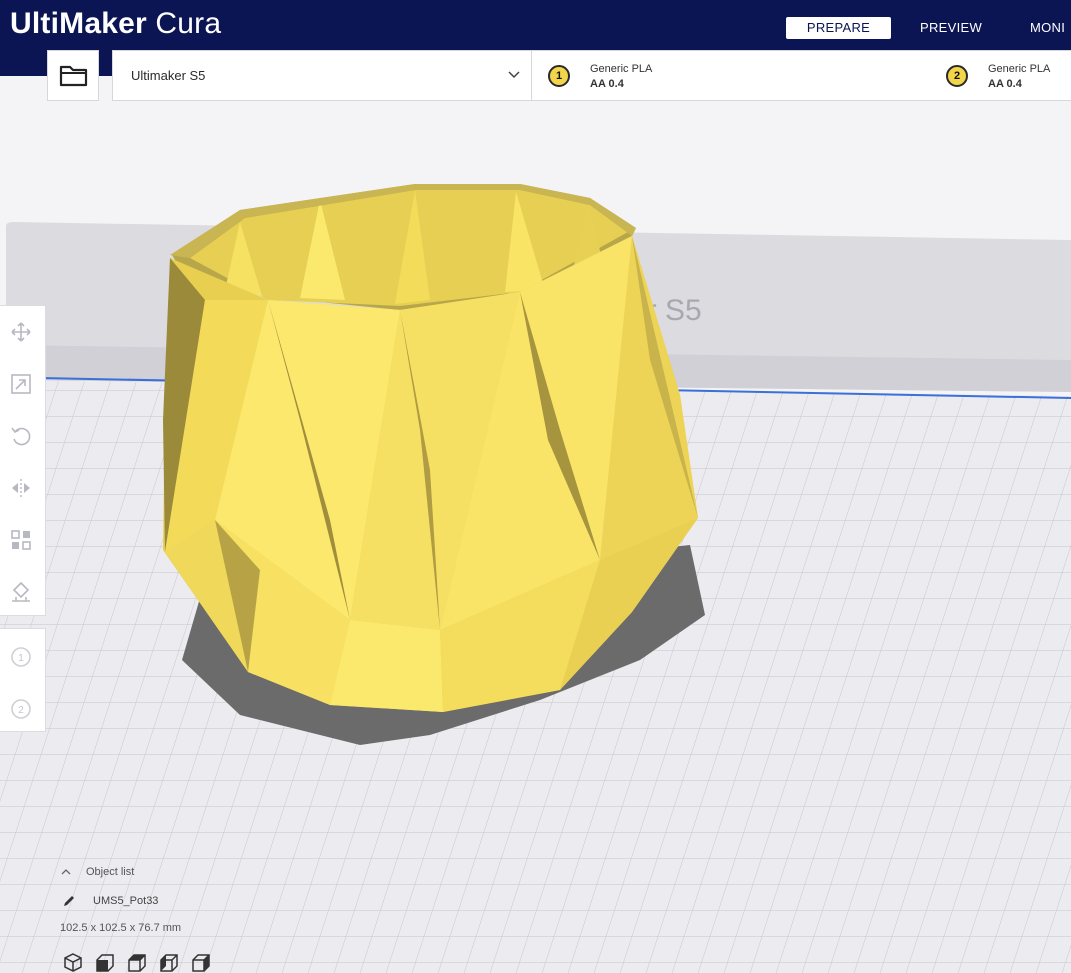 This screenshot has width=1071, height=973. I want to click on scale-icon, so click(21, 384).